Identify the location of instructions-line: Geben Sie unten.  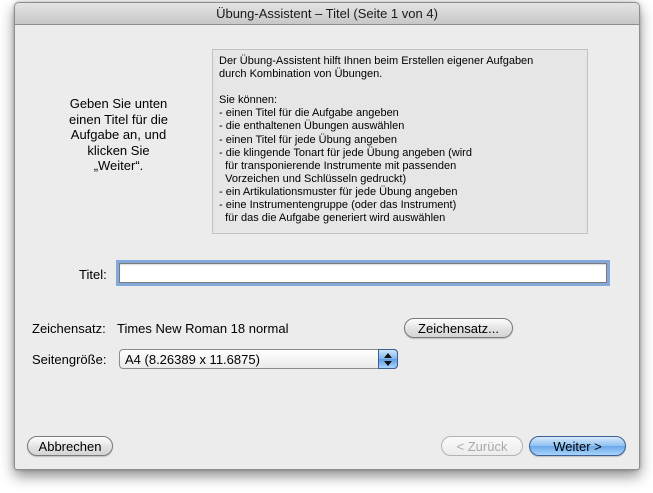
(118, 103).